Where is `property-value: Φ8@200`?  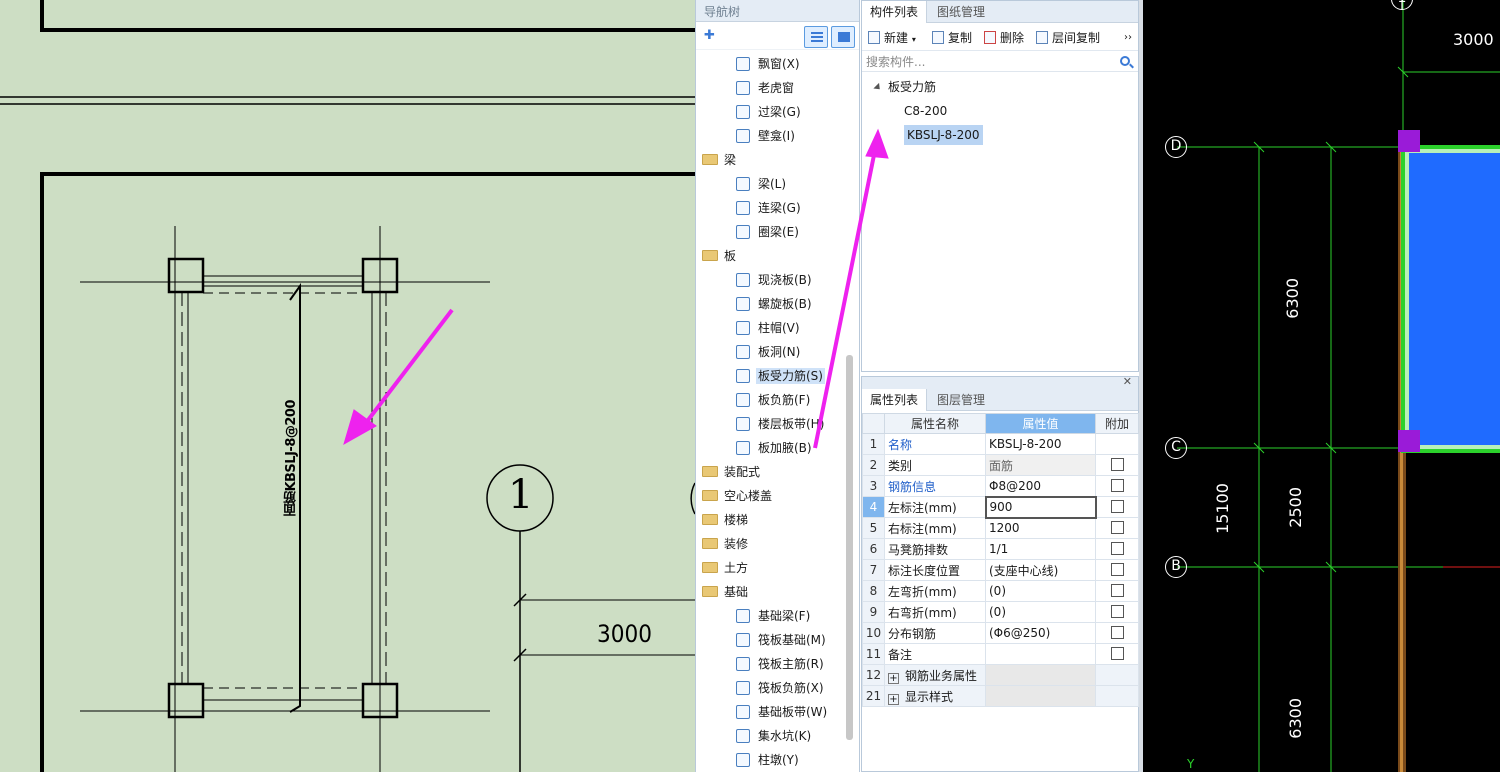 property-value: Φ8@200 is located at coordinates (1040, 486).